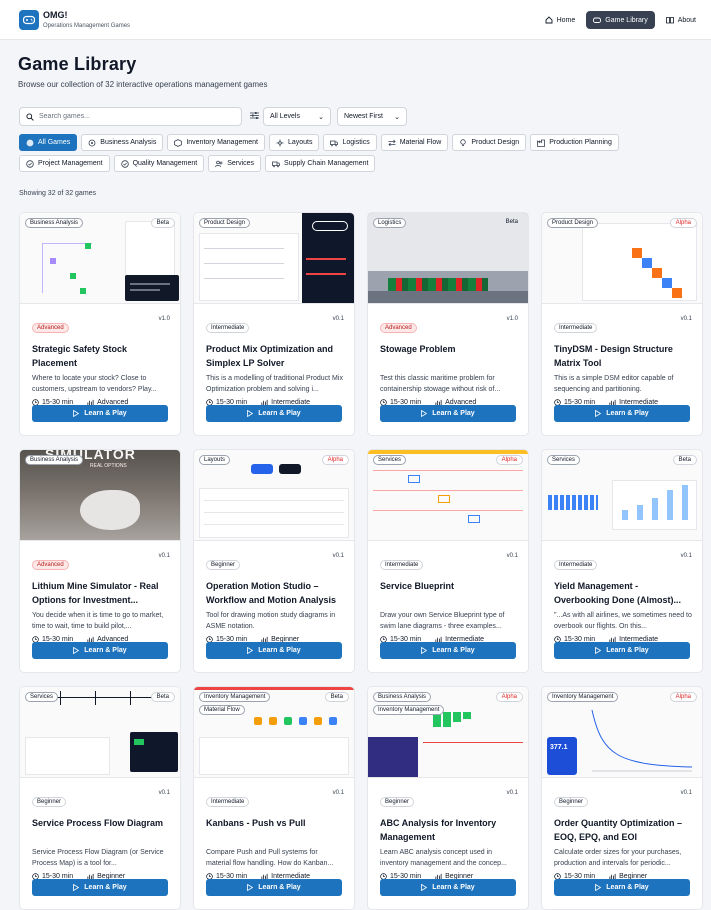  What do you see at coordinates (219, 163) in the screenshot?
I see `users-icon` at bounding box center [219, 163].